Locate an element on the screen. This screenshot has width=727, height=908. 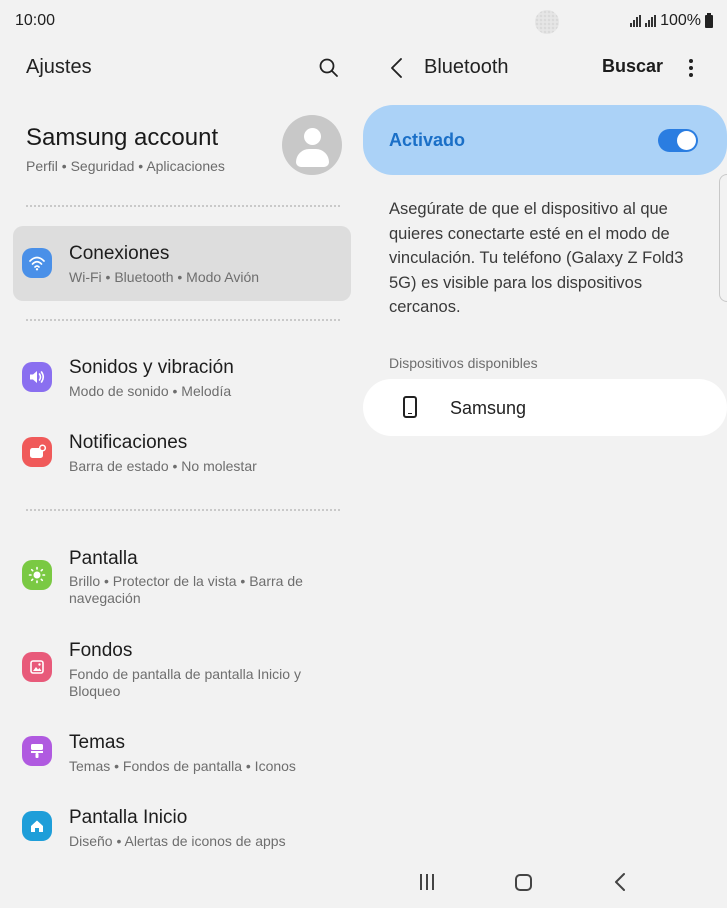
brightness-icon is located at coordinates (37, 575).